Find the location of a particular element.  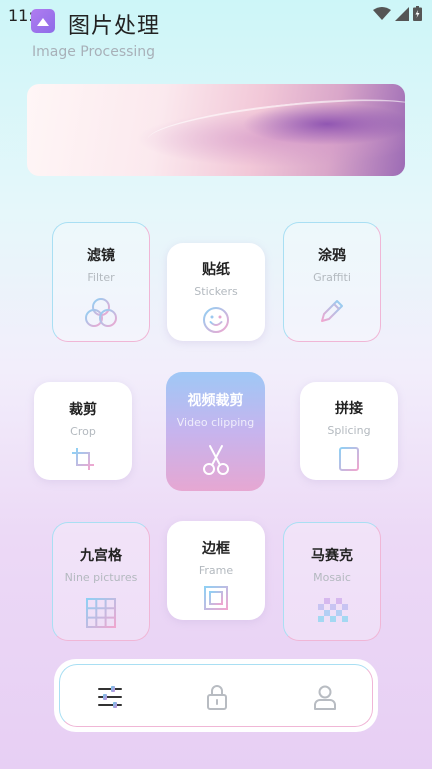

stickers-label: 贴纸 is located at coordinates (216, 270).